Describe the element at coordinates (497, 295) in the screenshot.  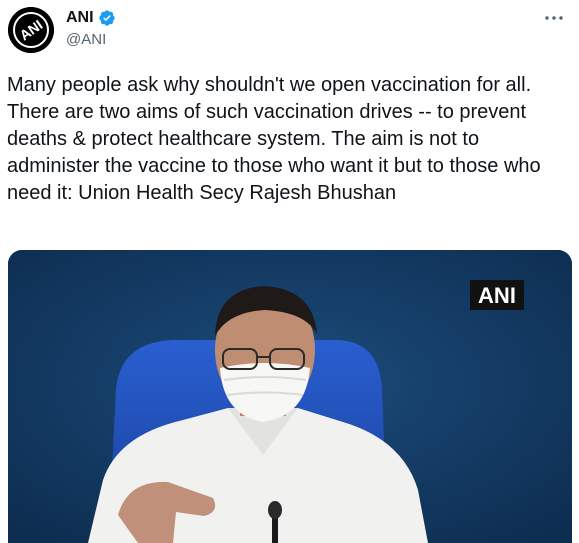
I see `ani-watermark: ANI` at that location.